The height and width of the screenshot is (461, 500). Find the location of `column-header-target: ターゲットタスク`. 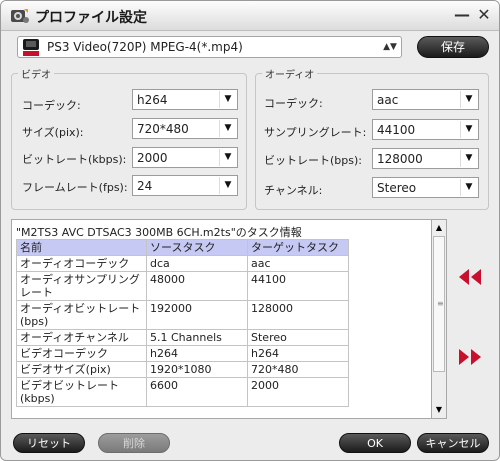

column-header-target: ターゲットタスク is located at coordinates (298, 247).